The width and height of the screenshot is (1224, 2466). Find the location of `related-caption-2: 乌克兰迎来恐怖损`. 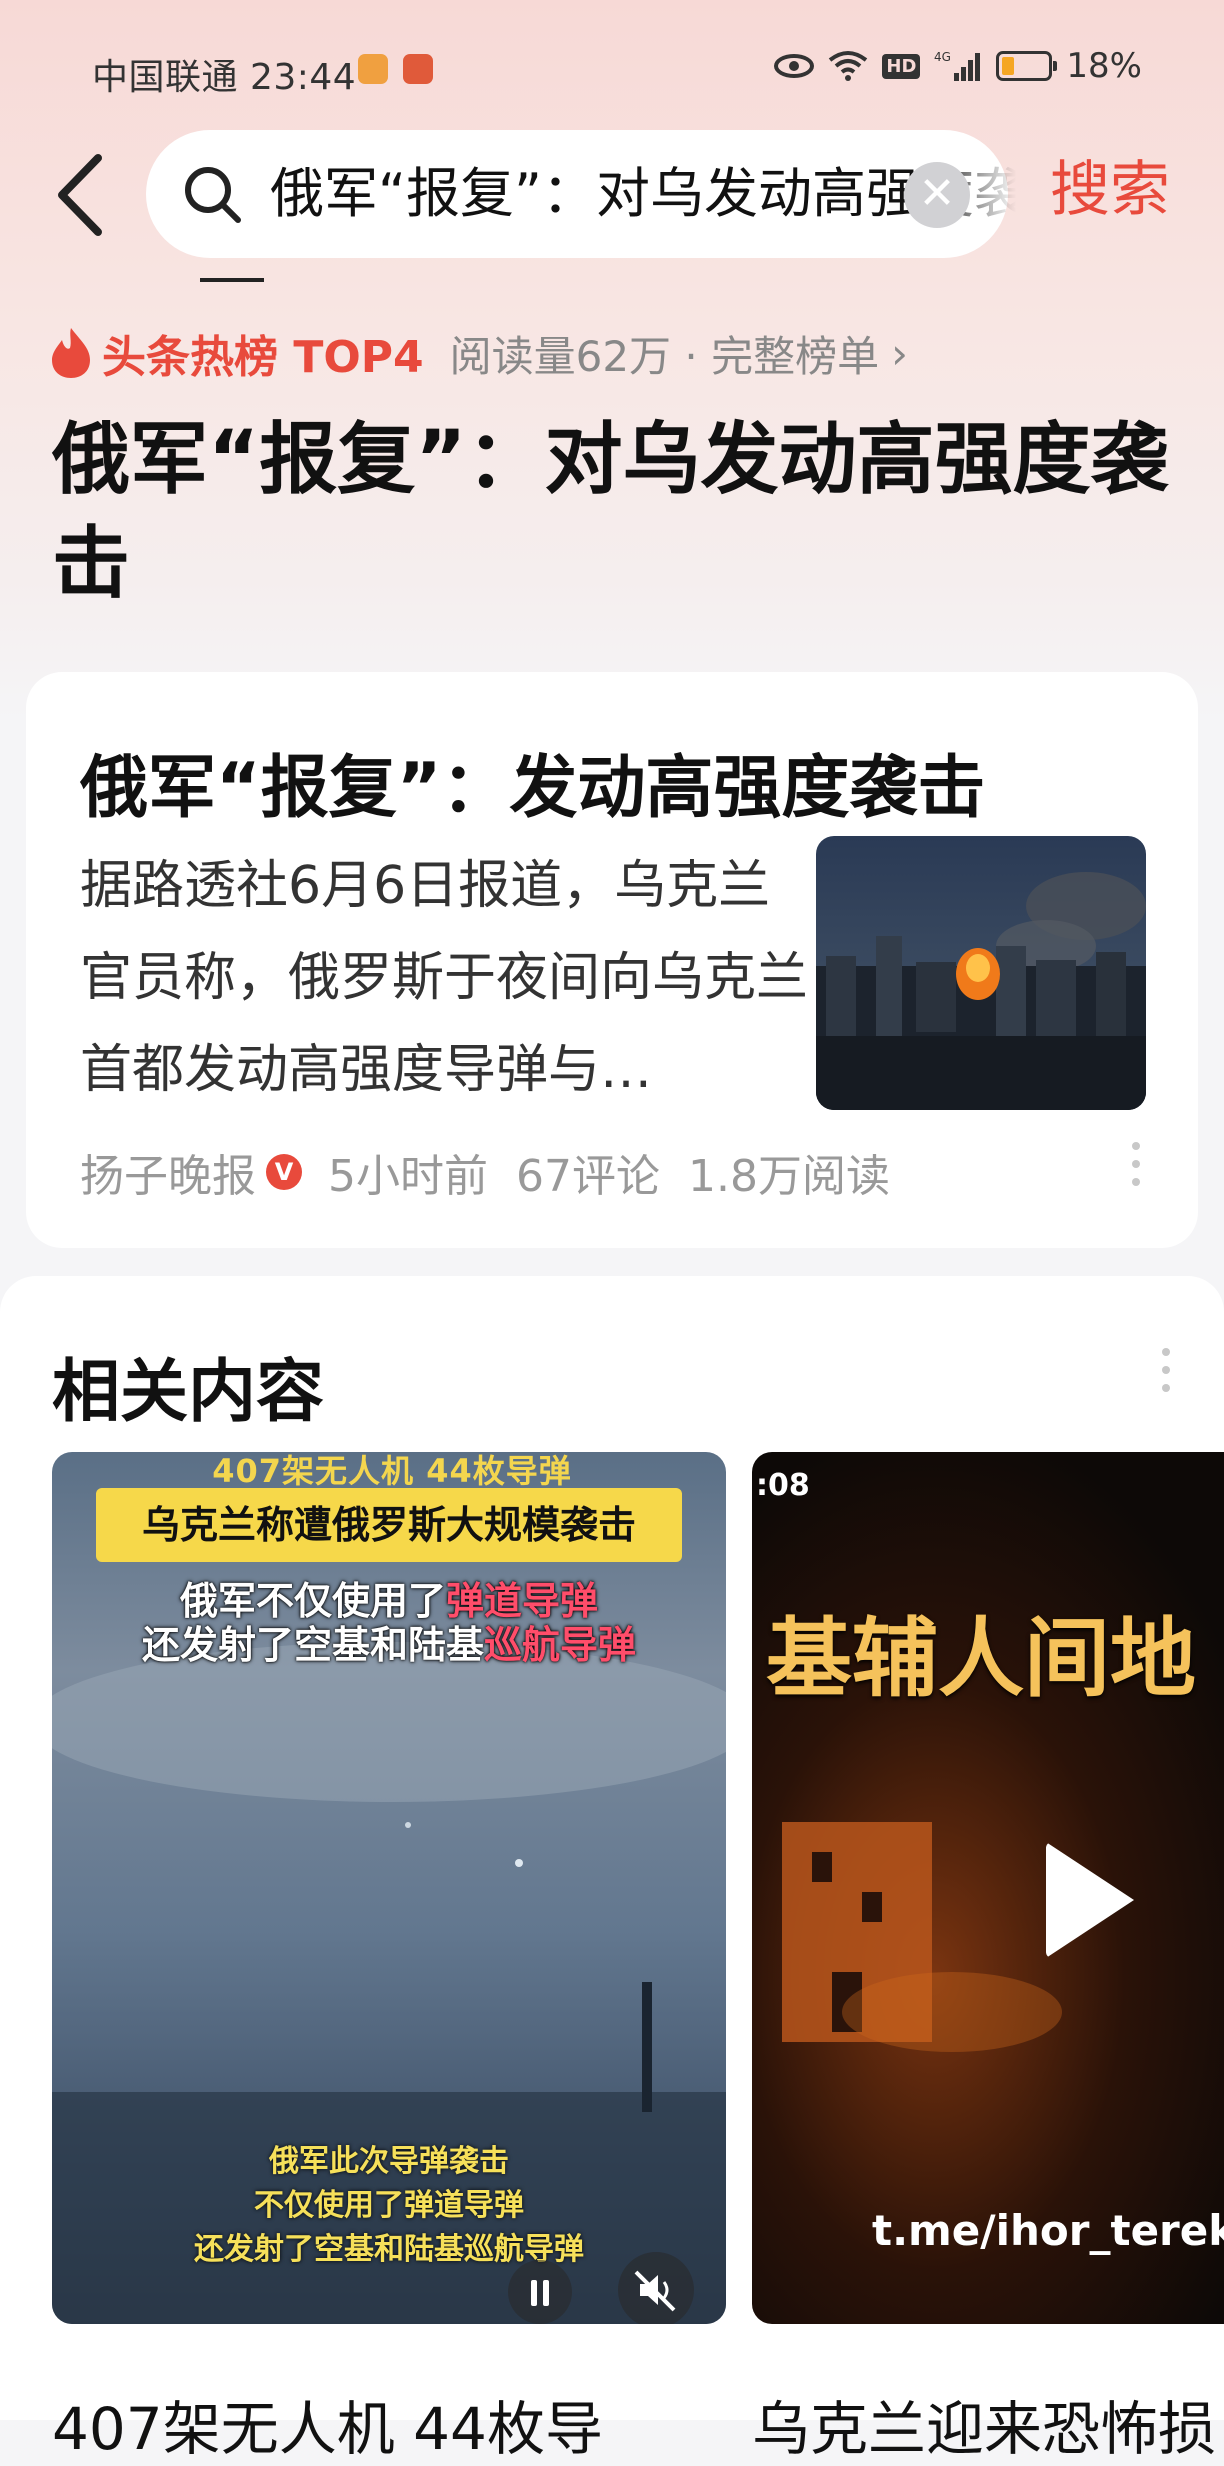

related-caption-2: 乌克兰迎来恐怖损 is located at coordinates (984, 2424).